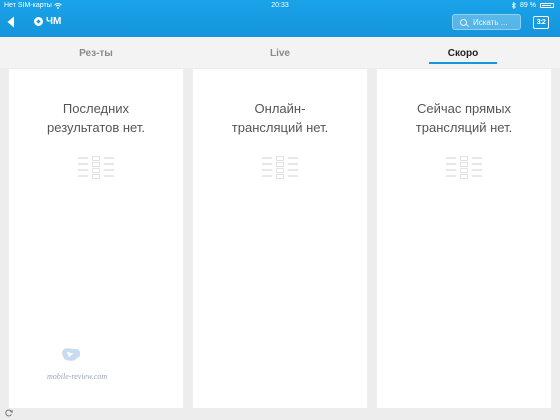  What do you see at coordinates (463, 53) in the screenshot?
I see `tab-upcoming: Скоро` at bounding box center [463, 53].